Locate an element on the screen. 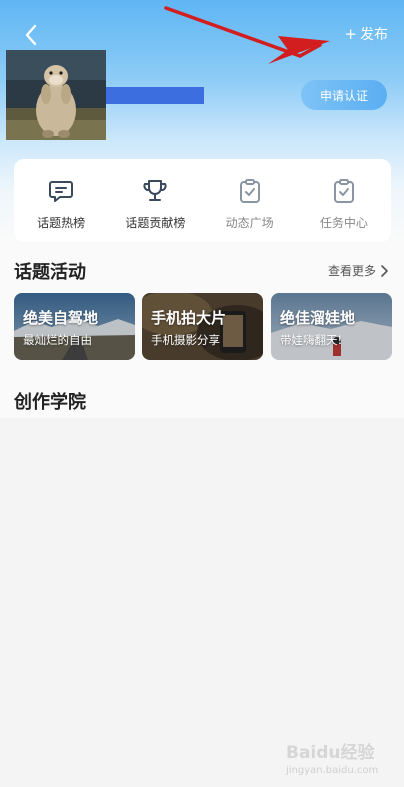 The image size is (404, 787). academy-section-title: 创作学院 is located at coordinates (50, 402).